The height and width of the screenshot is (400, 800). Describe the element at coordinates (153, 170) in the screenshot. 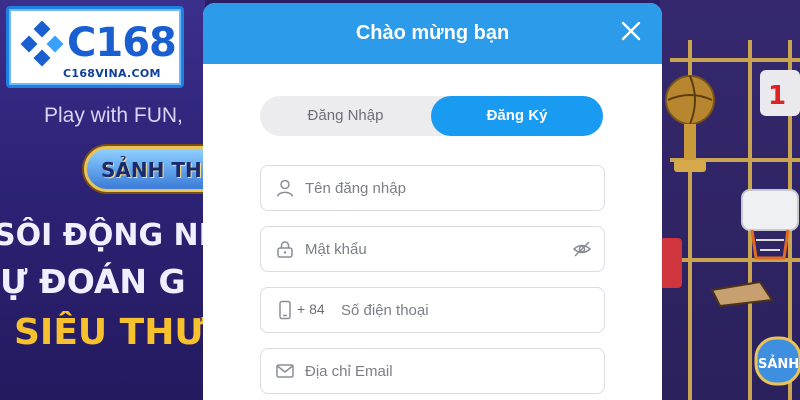

I see `hall-badge-label: SẢNH THƯỞ` at that location.